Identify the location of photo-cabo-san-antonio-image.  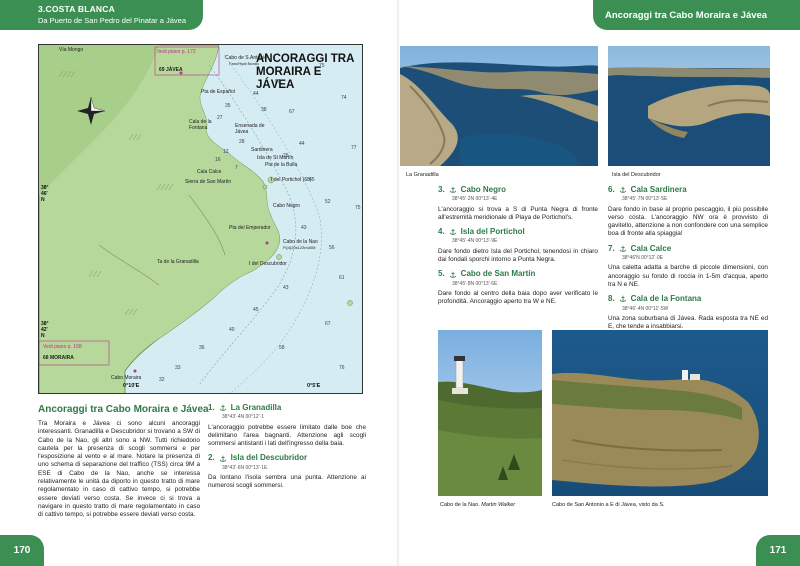
(660, 413).